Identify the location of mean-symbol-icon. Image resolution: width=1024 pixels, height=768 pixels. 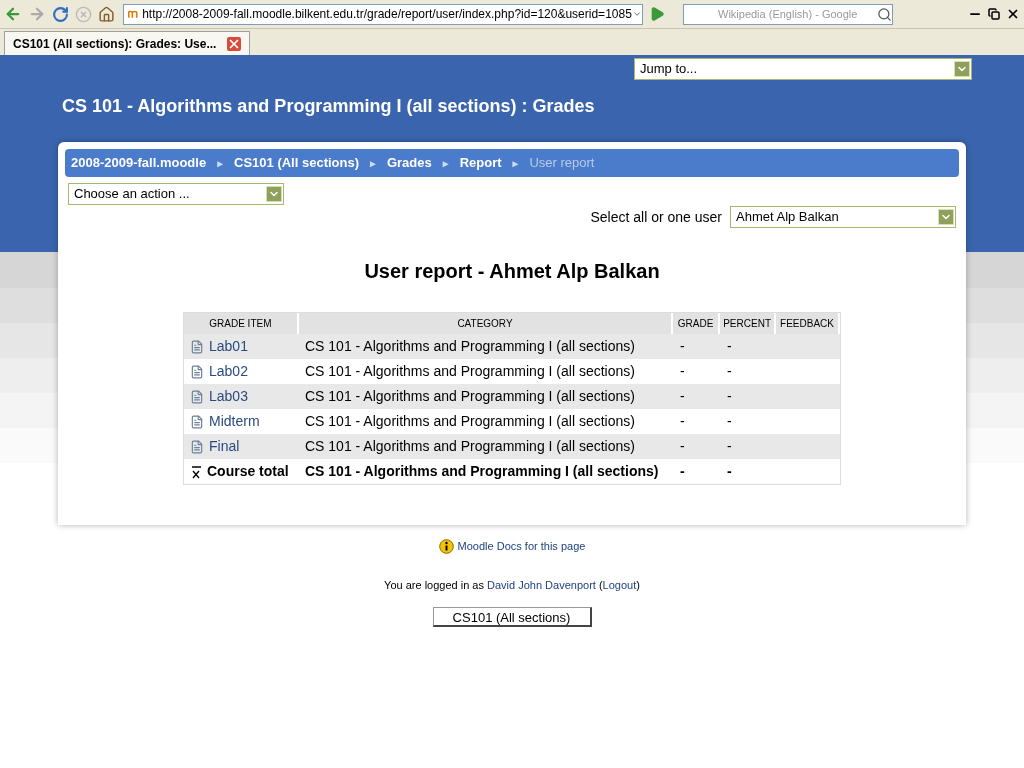
(196, 471).